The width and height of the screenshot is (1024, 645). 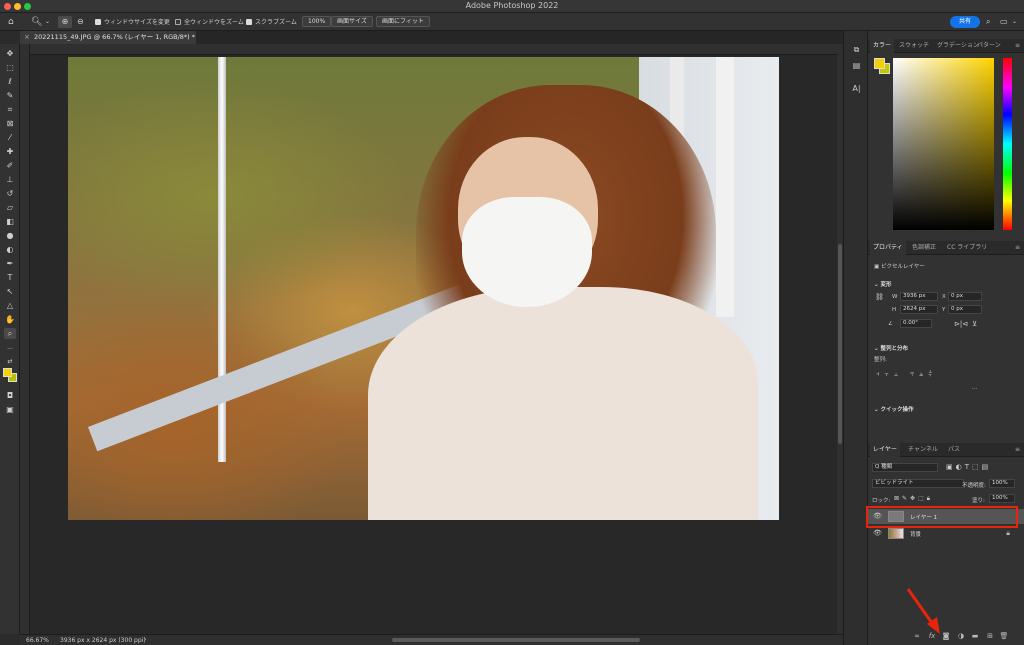 I want to click on foreground-color-swatch, so click(x=7, y=372).